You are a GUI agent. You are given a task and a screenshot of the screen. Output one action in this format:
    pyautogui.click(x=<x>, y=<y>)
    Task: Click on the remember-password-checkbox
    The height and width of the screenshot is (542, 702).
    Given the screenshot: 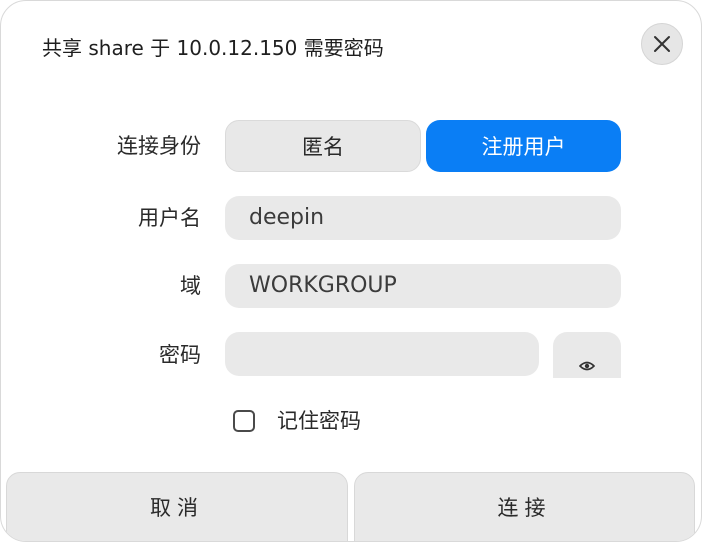 What is the action you would take?
    pyautogui.click(x=244, y=421)
    